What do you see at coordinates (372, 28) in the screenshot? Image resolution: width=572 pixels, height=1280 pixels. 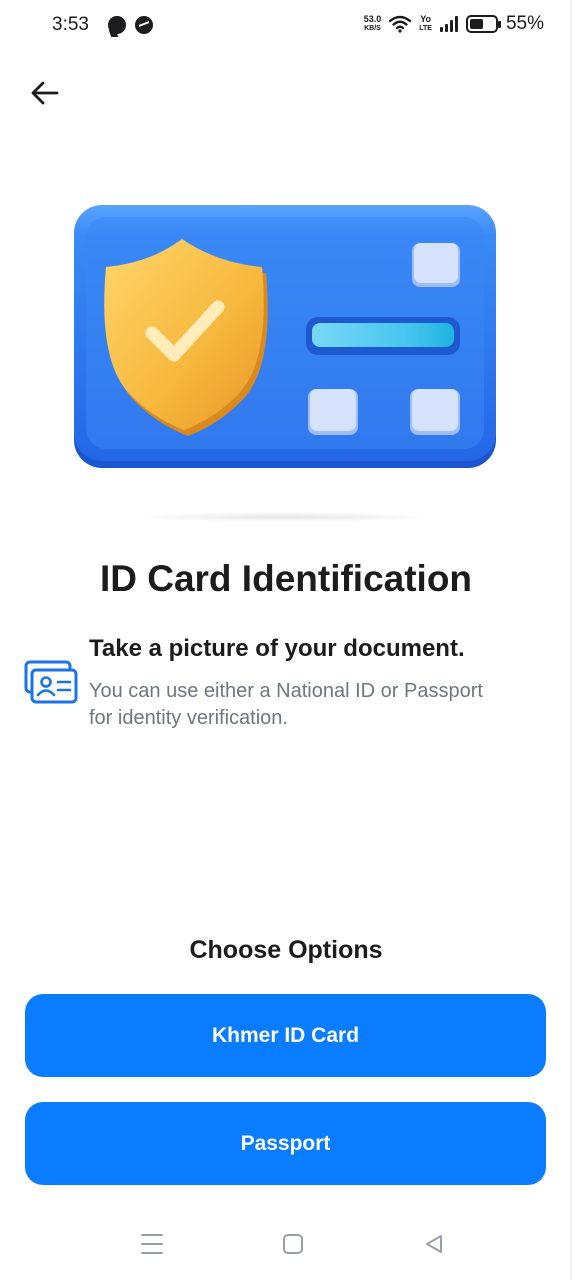 I see `network-speed-unit: KB/S` at bounding box center [372, 28].